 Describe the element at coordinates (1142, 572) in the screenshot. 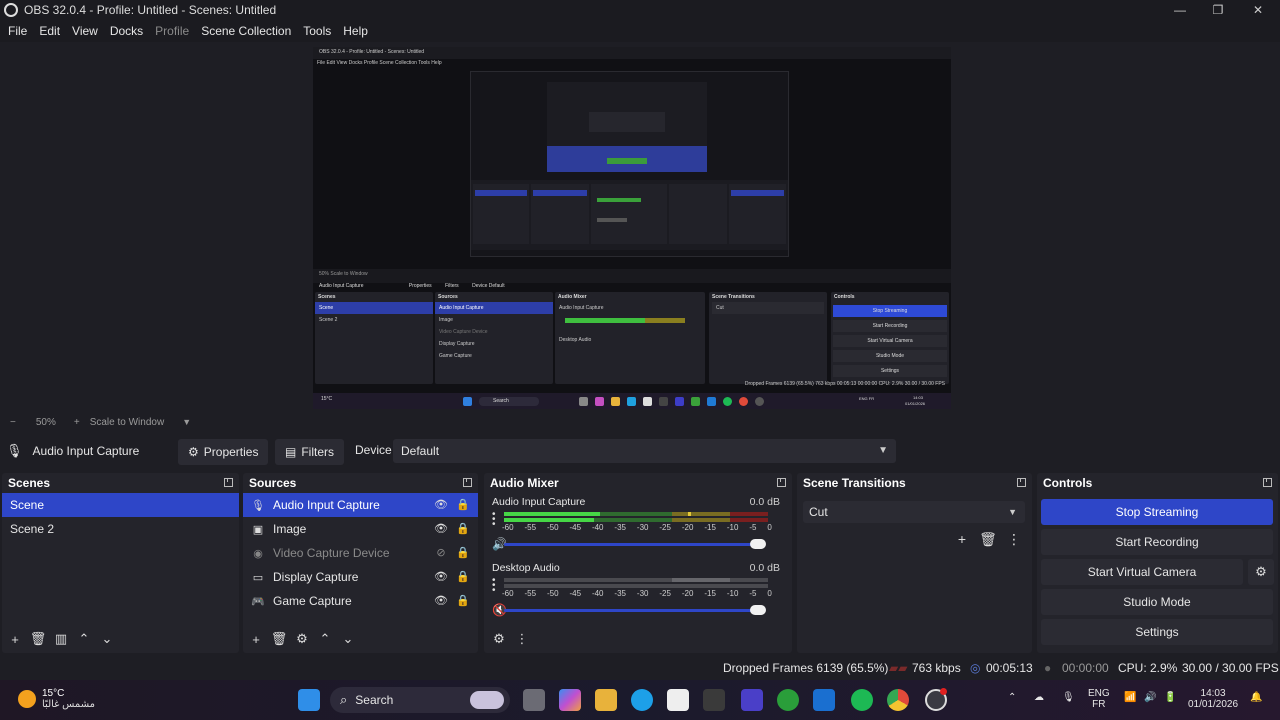

I see `start-virtual-camera-button: Start Virtual Camera` at that location.